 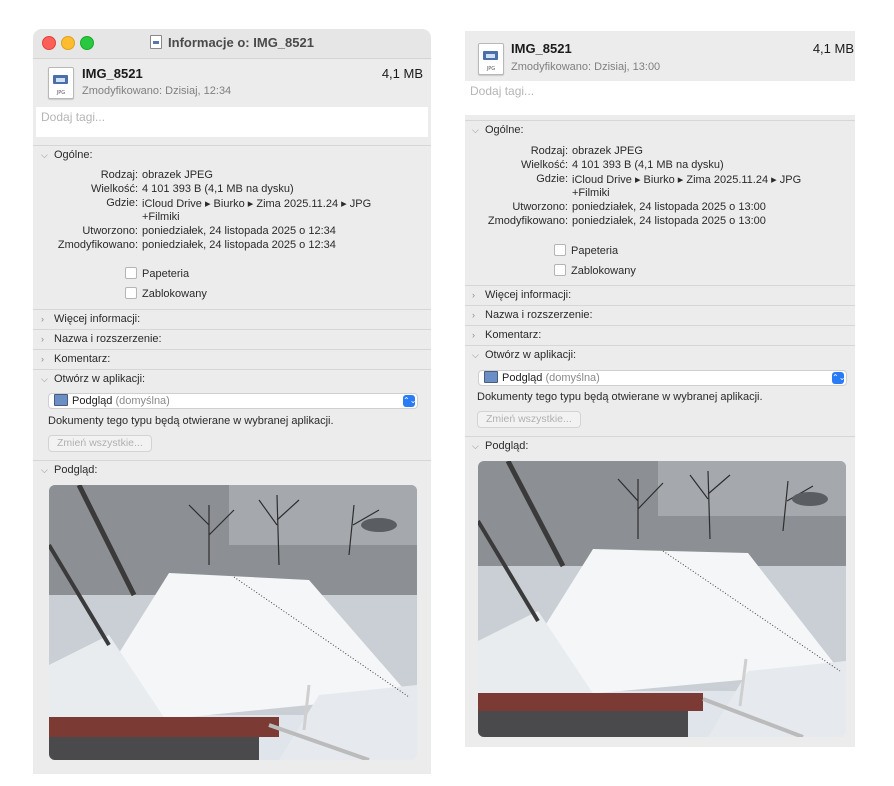 I want to click on title-bar: Informacje o: IMG_8521, so click(x=232, y=44).